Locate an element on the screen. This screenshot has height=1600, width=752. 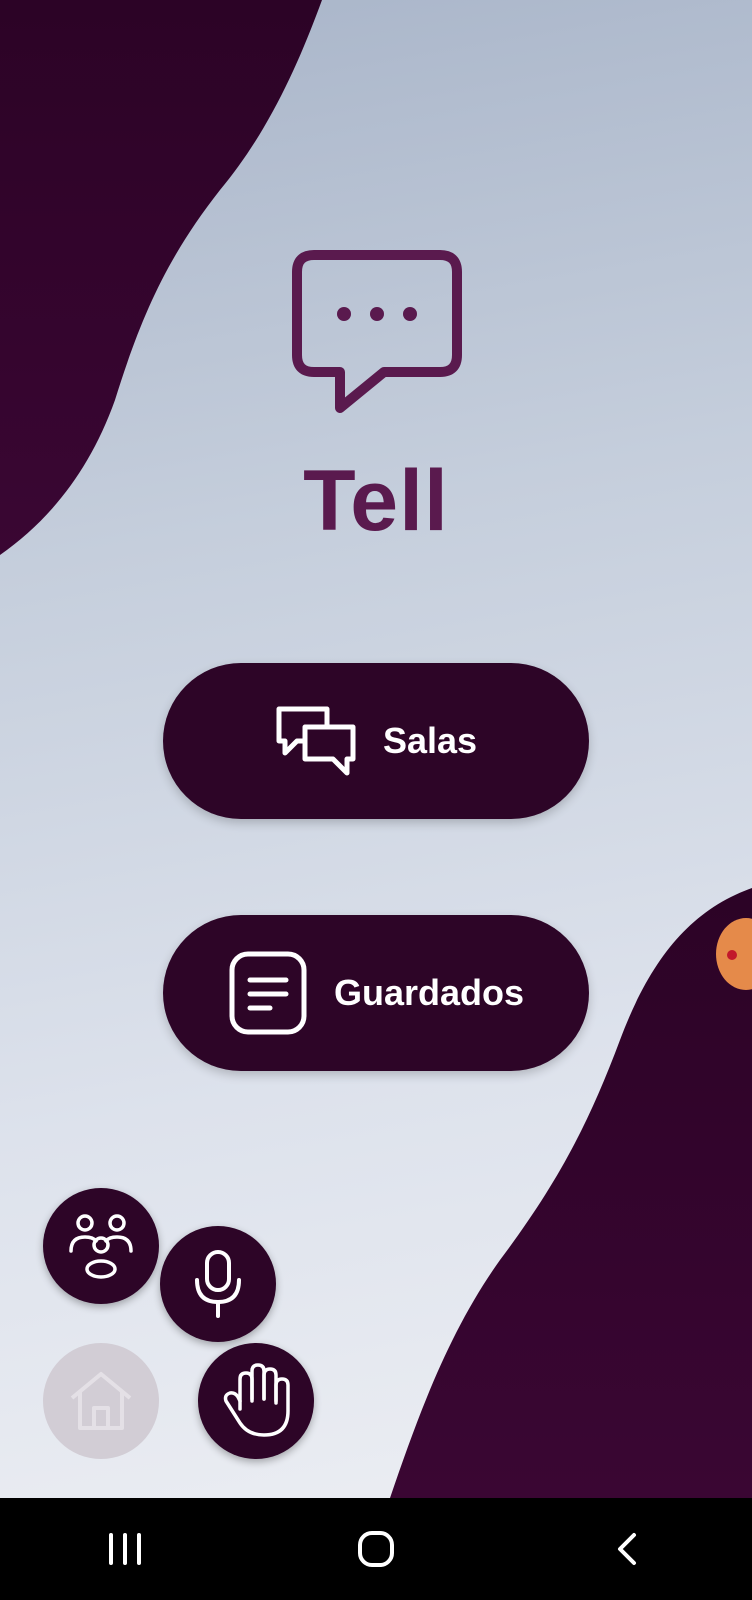
guardados-button: Guardados is located at coordinates (376, 993).